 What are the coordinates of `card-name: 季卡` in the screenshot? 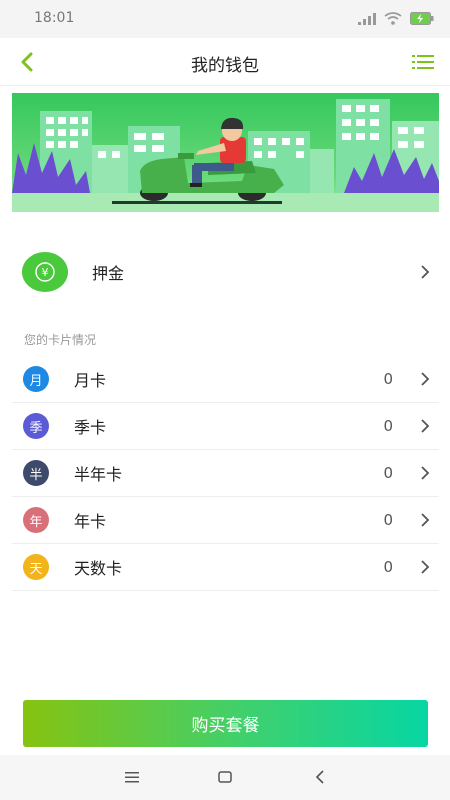 It's located at (90, 427).